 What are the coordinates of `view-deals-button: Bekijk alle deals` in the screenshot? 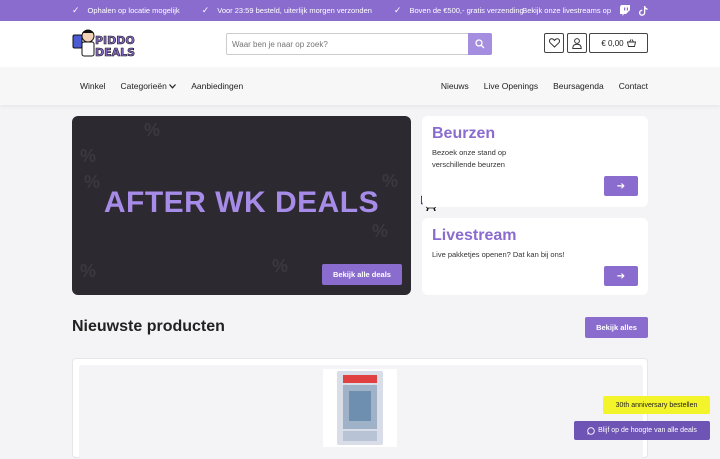 It's located at (362, 274).